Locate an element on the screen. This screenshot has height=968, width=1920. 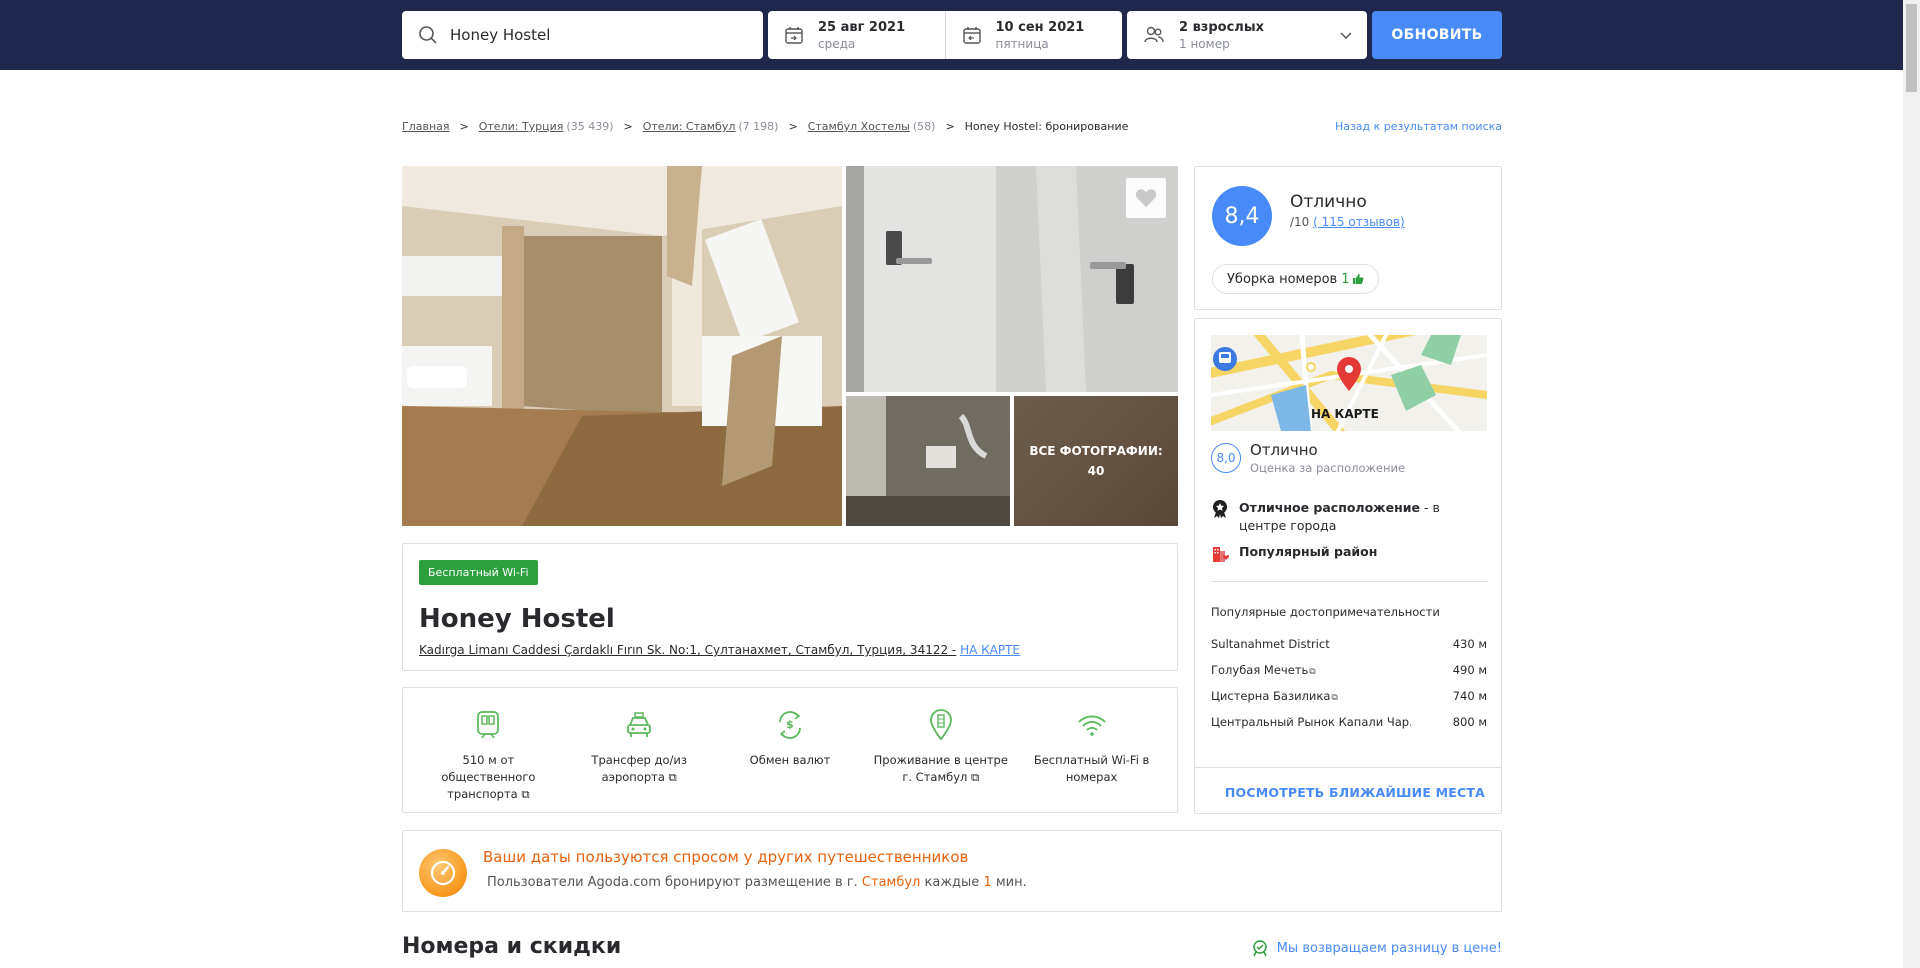
rooms-count: 1 номер is located at coordinates (1204, 43).